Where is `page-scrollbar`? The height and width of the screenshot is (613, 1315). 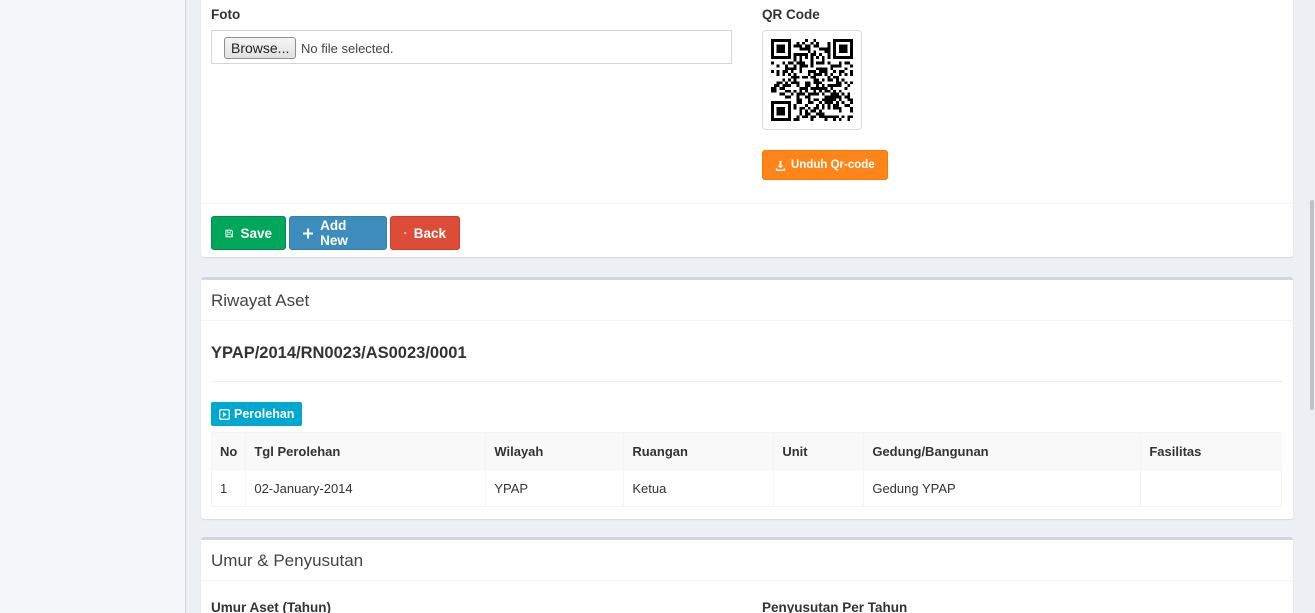 page-scrollbar is located at coordinates (1312, 306).